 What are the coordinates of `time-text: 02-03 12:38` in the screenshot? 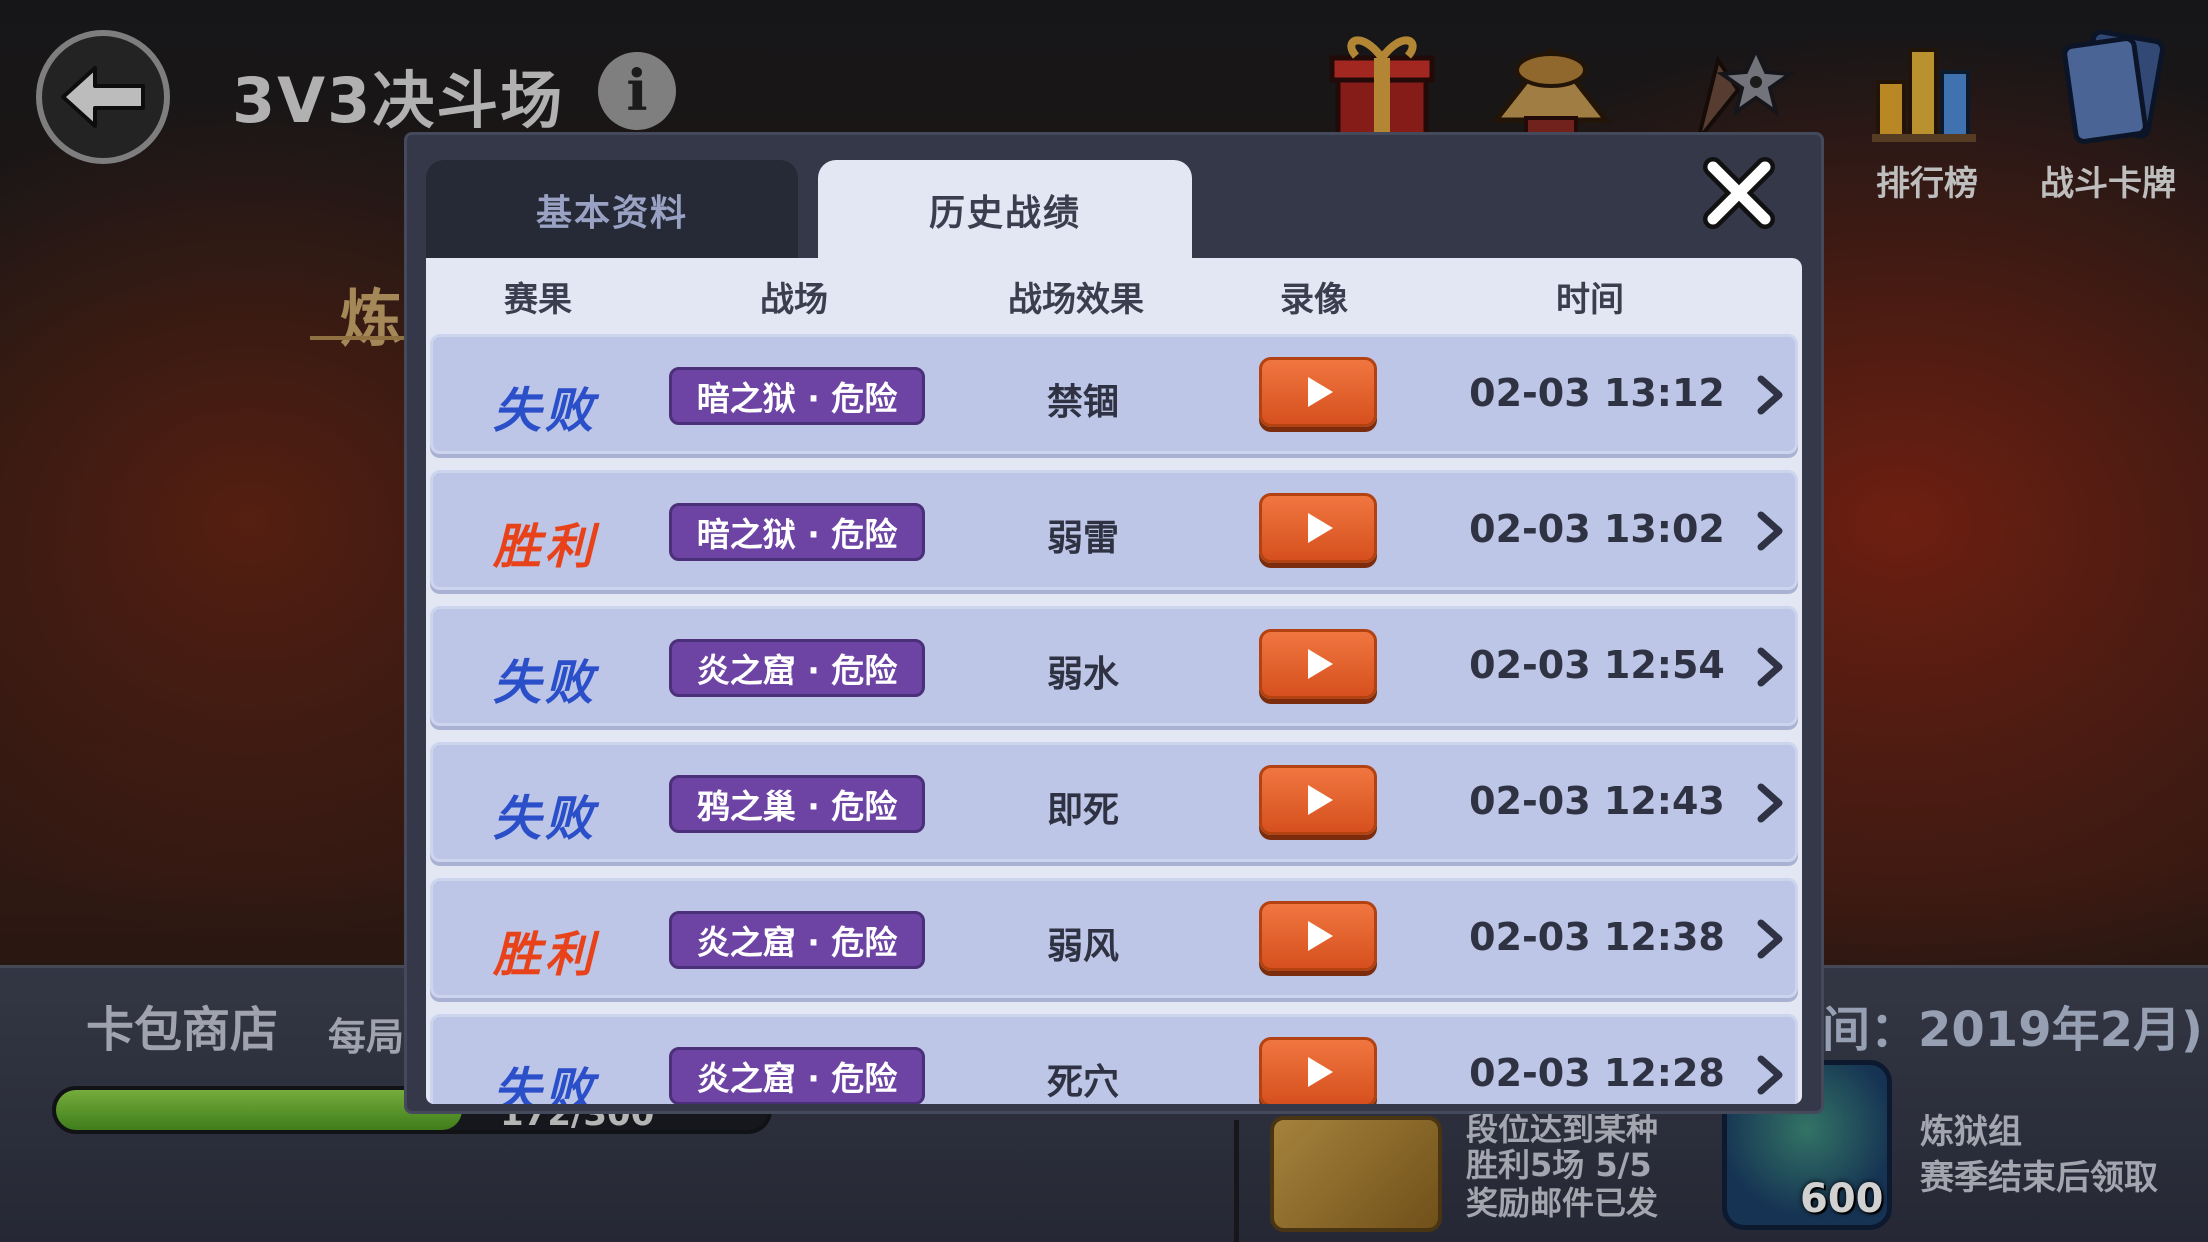 It's located at (1597, 937).